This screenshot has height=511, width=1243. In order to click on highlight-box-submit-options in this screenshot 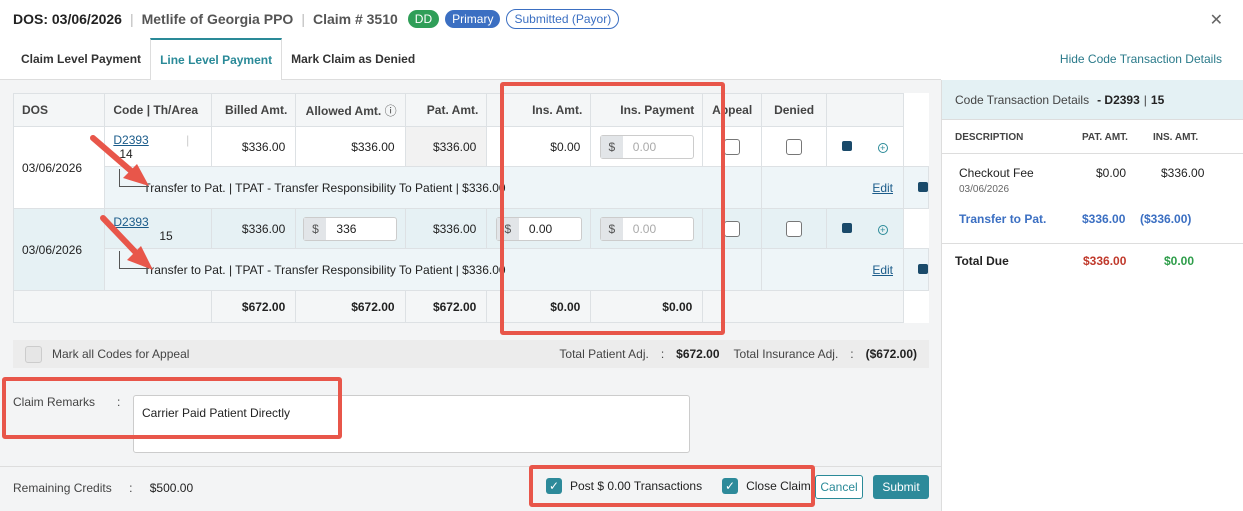, I will do `click(672, 486)`.